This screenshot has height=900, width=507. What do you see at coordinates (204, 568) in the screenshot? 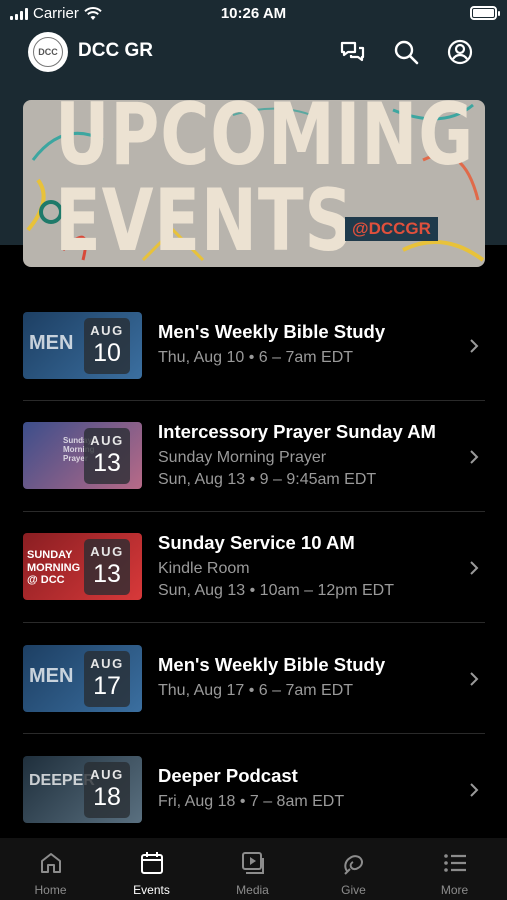
I see `event-subtitle: Kindle Room` at bounding box center [204, 568].